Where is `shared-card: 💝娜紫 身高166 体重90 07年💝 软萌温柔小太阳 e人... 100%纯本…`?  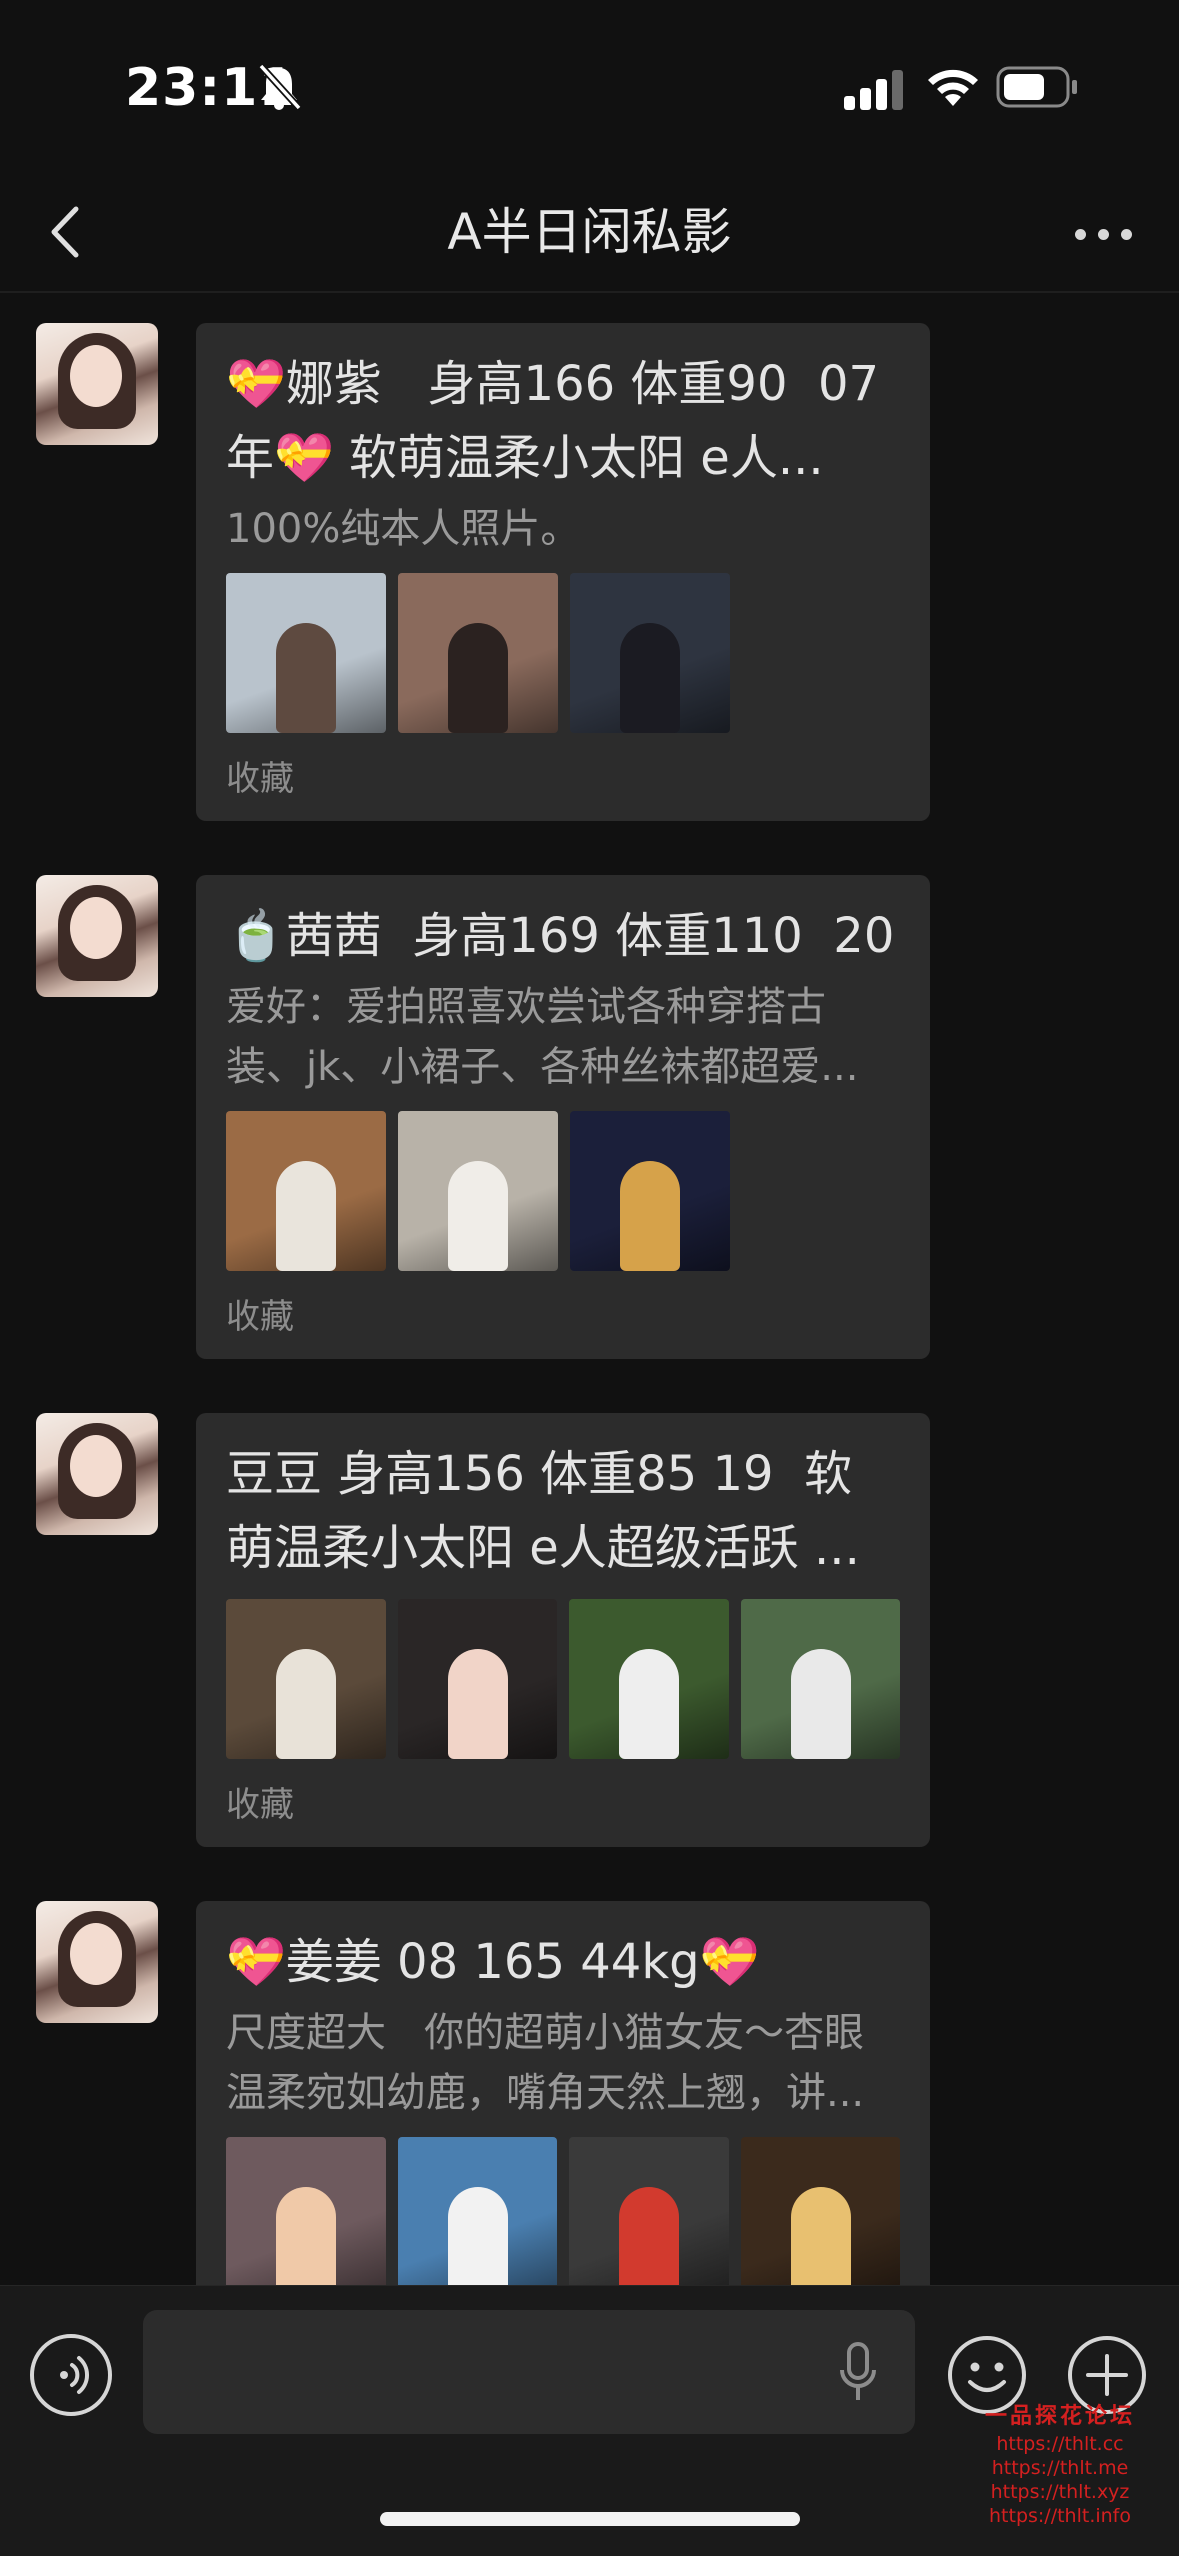
shared-card: 💝娜紫 身高166 体重90 07年💝 软萌温柔小太阳 e人... 100%纯本… is located at coordinates (563, 572).